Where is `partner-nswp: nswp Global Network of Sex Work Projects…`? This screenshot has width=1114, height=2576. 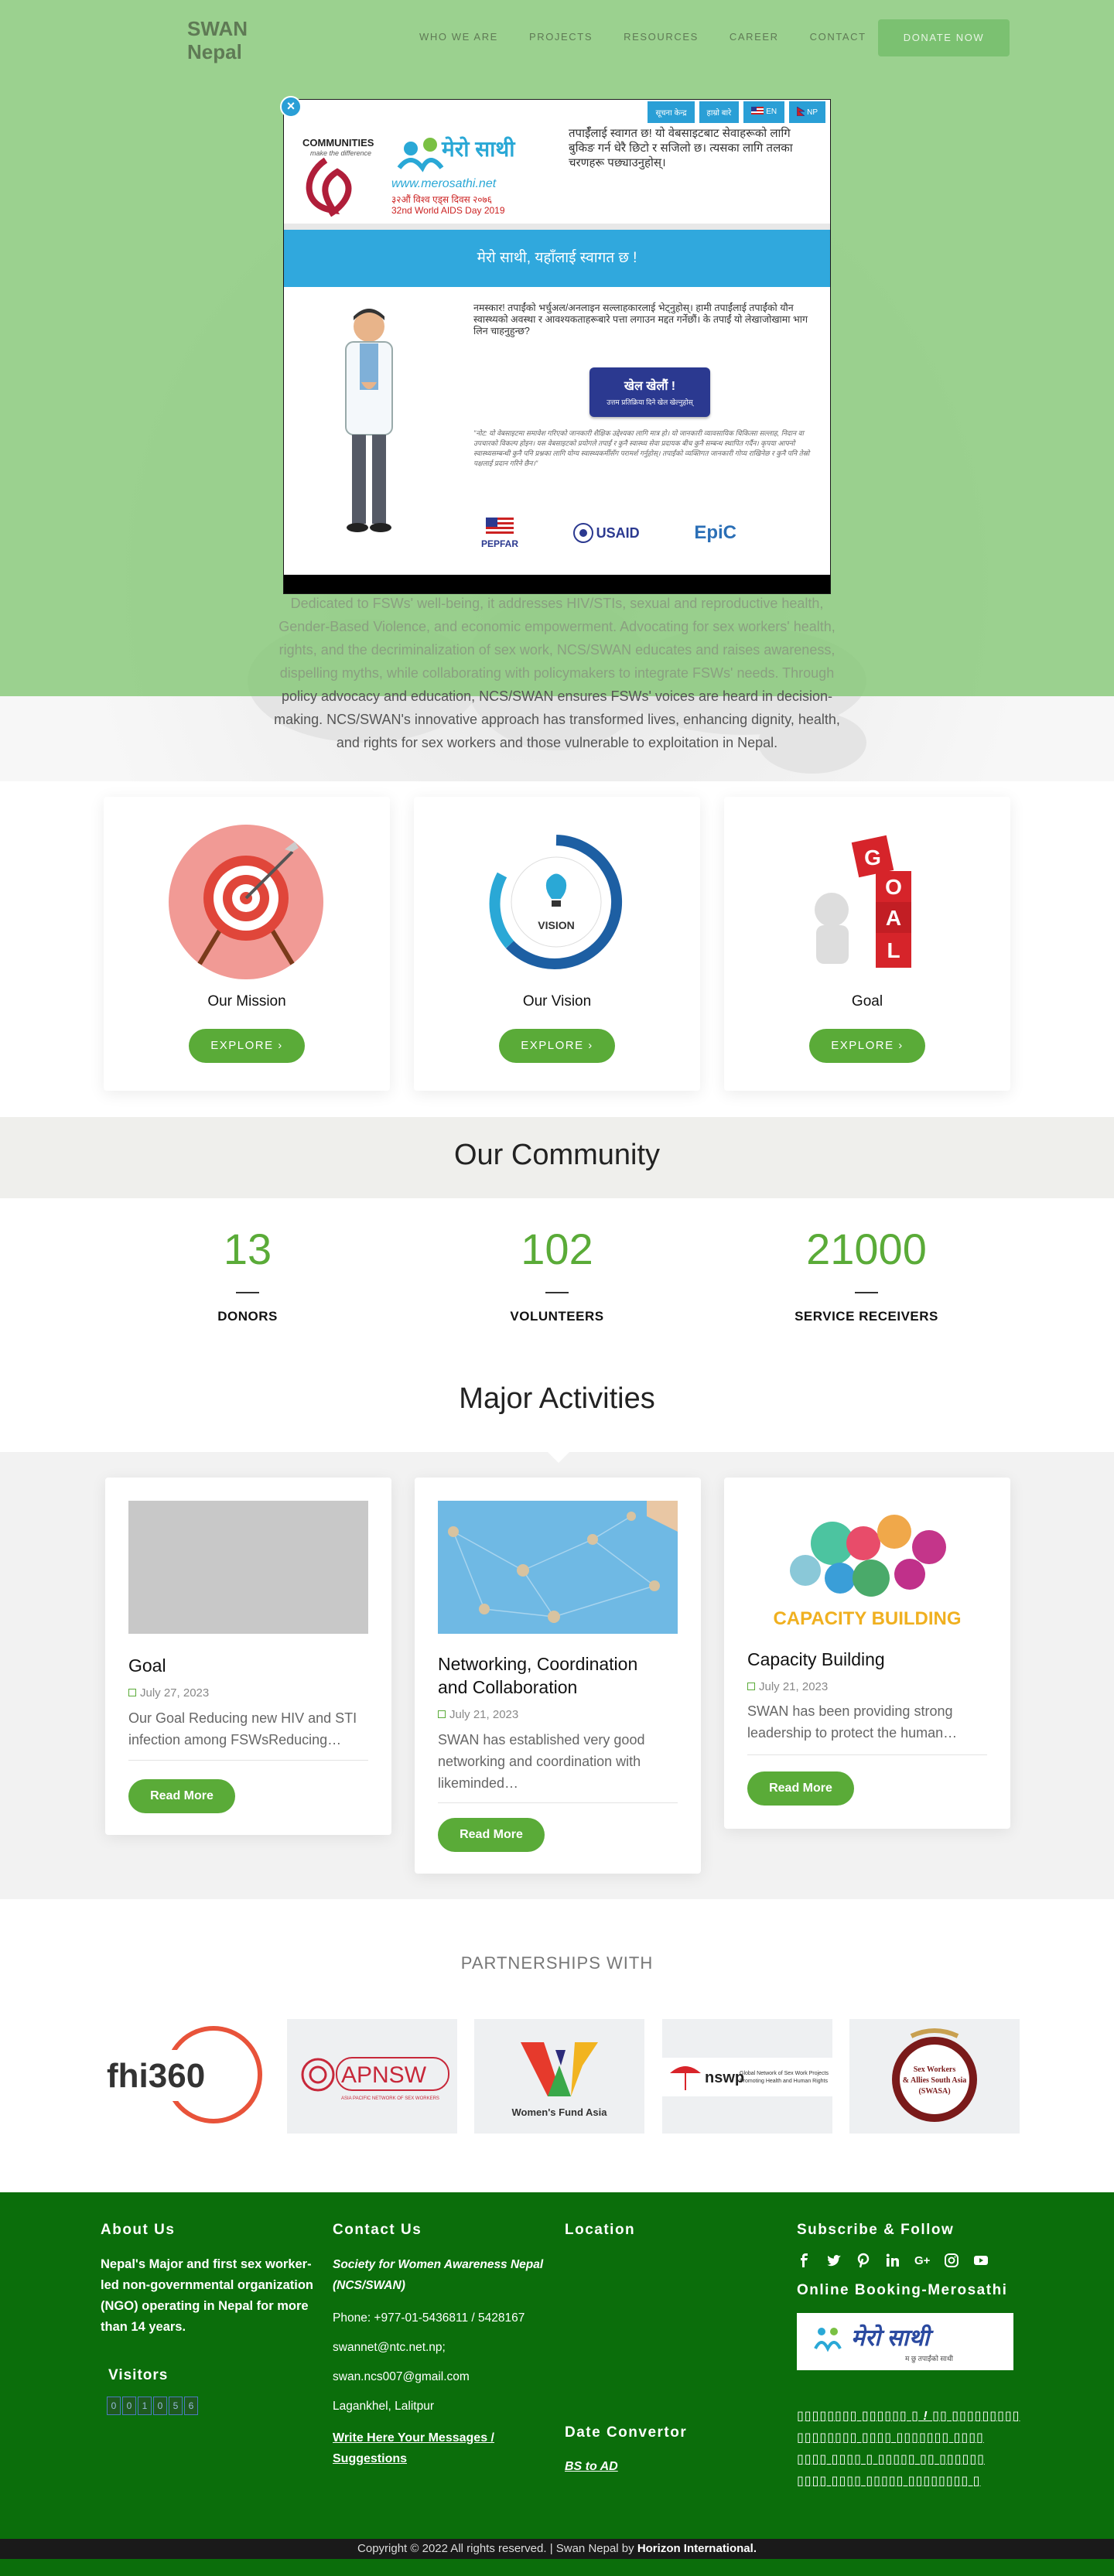 partner-nswp: nswp Global Network of Sex Work Projects… is located at coordinates (746, 2076).